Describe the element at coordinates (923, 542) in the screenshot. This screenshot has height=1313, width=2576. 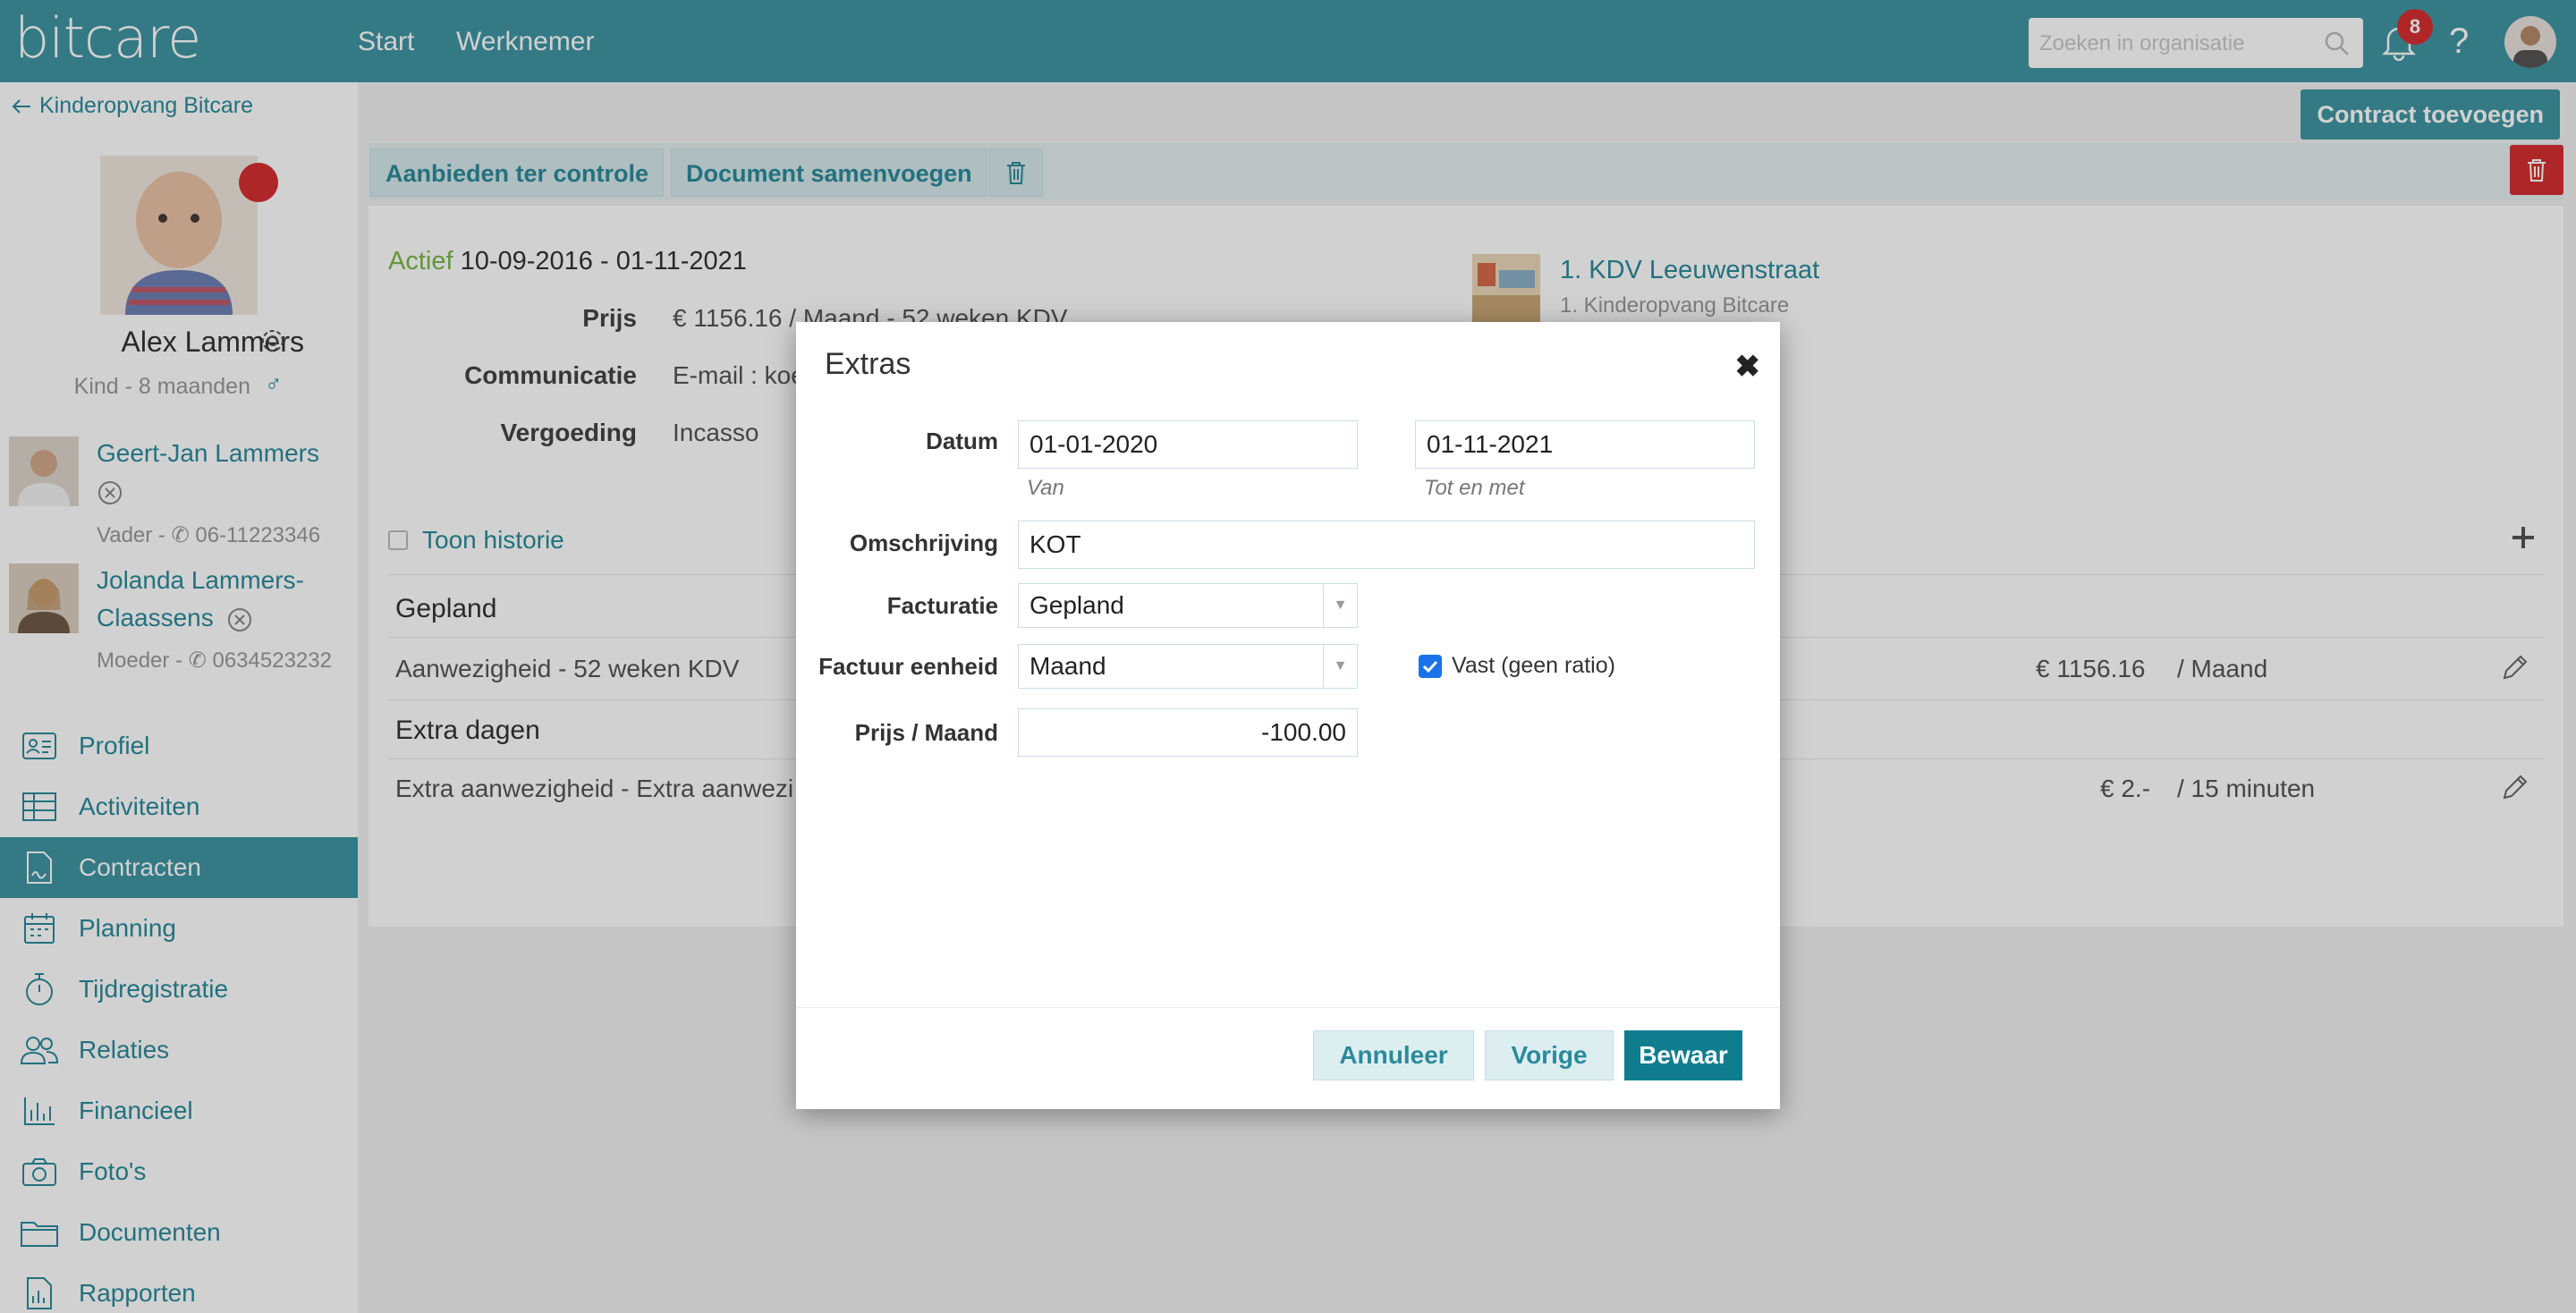
I see `description-label: Omschrijving` at that location.